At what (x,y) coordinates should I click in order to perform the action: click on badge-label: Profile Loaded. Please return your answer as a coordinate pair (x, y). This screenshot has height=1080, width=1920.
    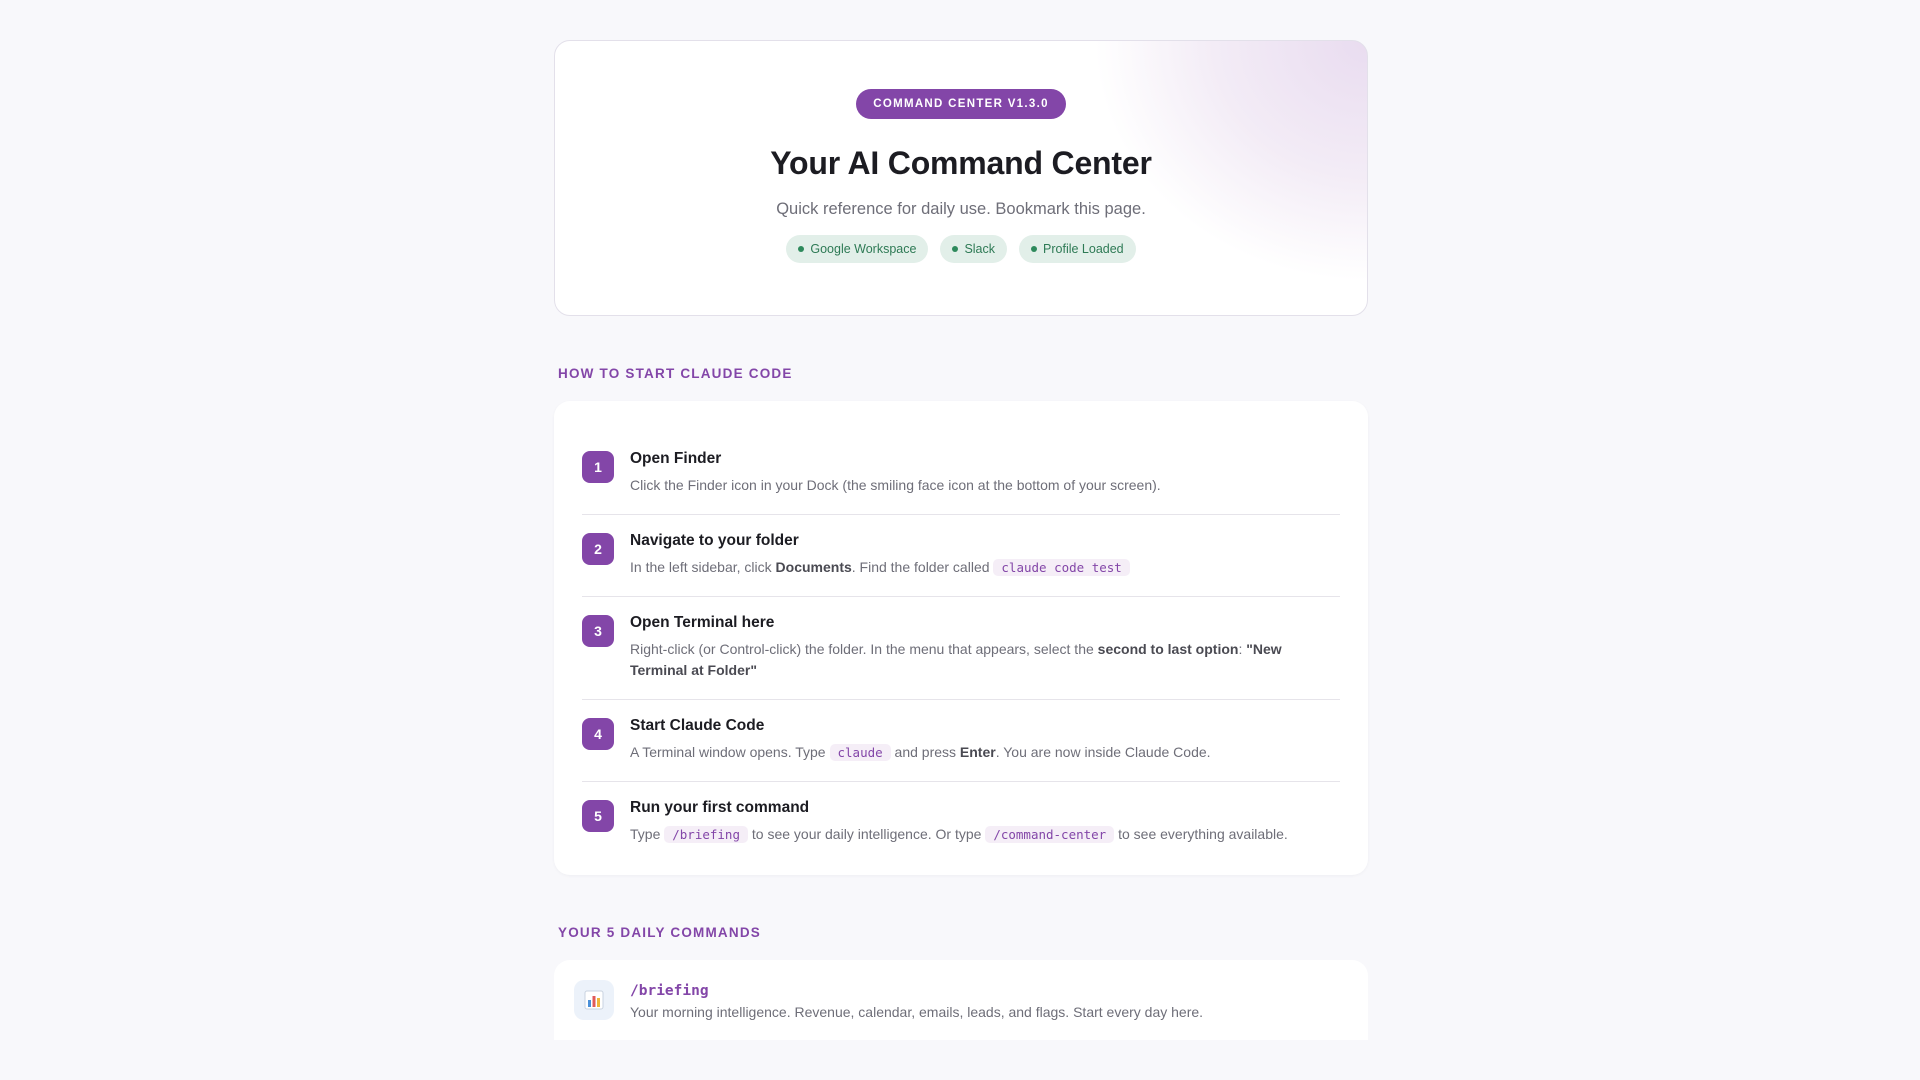
    Looking at the image, I should click on (1083, 249).